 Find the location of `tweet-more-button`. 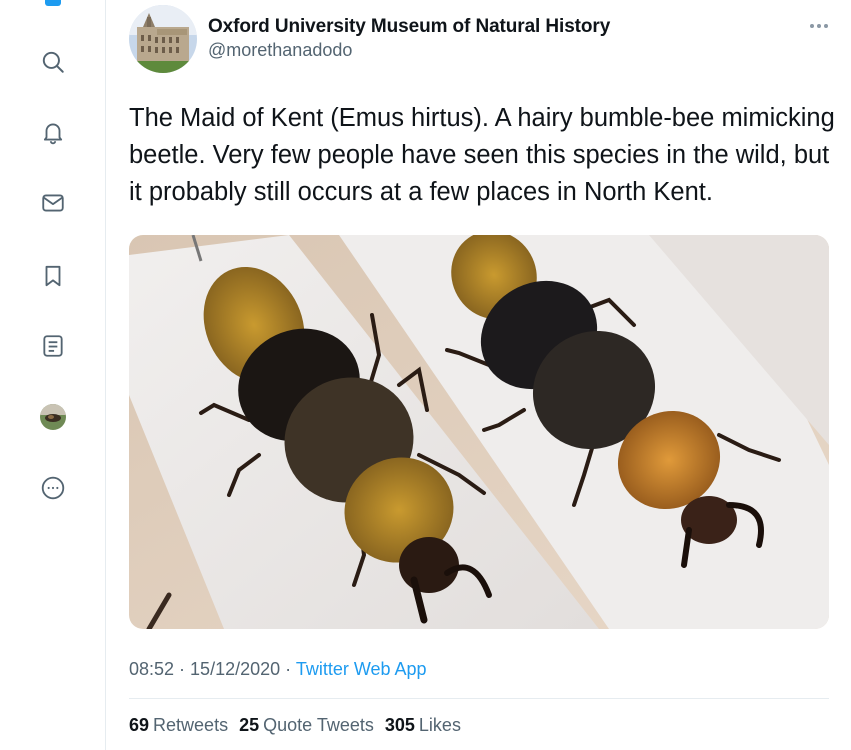

tweet-more-button is located at coordinates (819, 26).